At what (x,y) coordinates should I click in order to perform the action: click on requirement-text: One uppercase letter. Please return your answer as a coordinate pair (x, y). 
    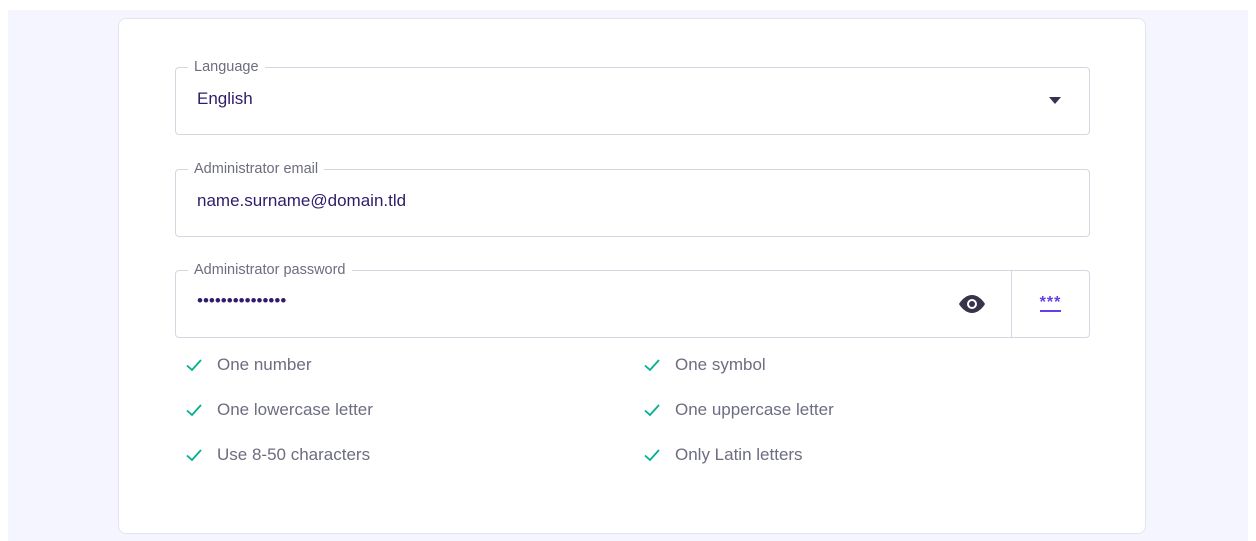
    Looking at the image, I should click on (754, 409).